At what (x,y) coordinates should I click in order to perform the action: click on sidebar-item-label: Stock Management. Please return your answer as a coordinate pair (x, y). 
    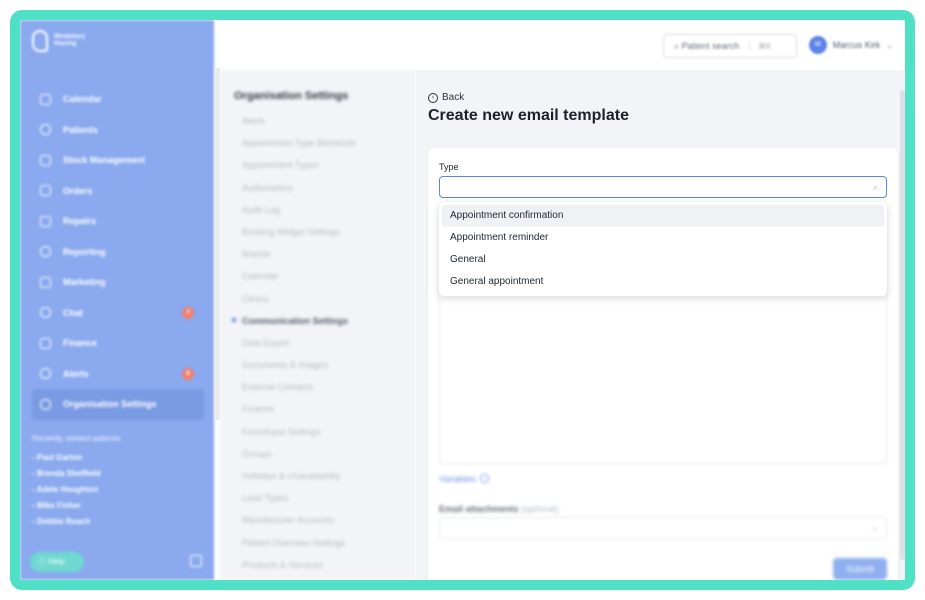
    Looking at the image, I should click on (104, 160).